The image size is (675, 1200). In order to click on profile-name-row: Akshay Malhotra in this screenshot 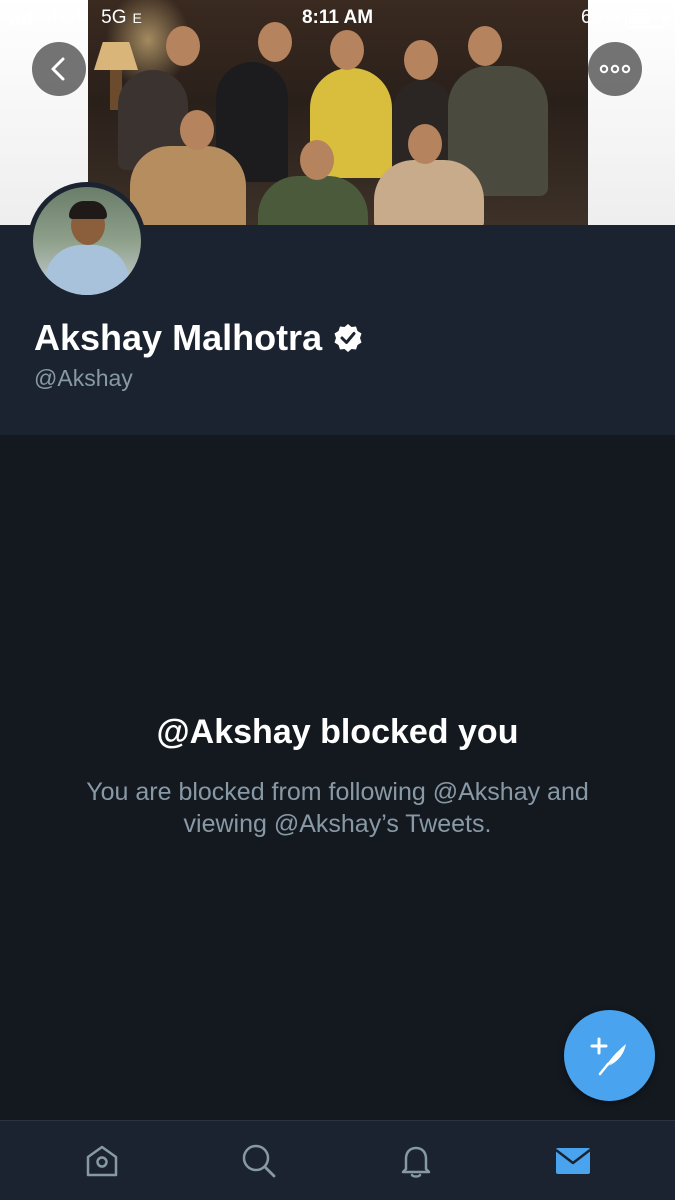, I will do `click(199, 338)`.